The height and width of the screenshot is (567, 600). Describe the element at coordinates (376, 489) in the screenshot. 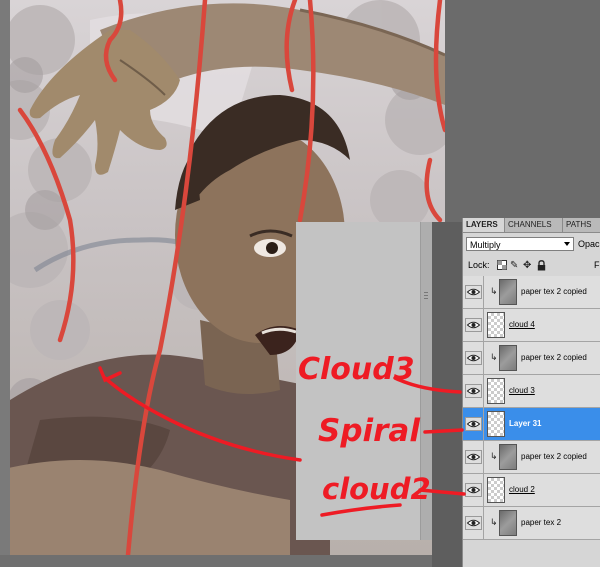

I see `annotation-cloud2: cloud2` at that location.